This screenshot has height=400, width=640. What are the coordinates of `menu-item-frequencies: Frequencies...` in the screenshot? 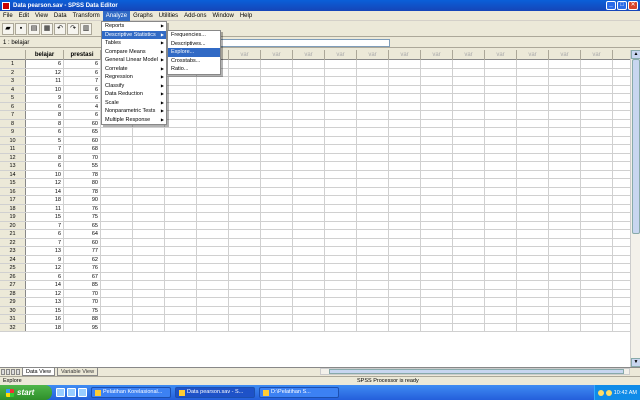 It's located at (194, 35).